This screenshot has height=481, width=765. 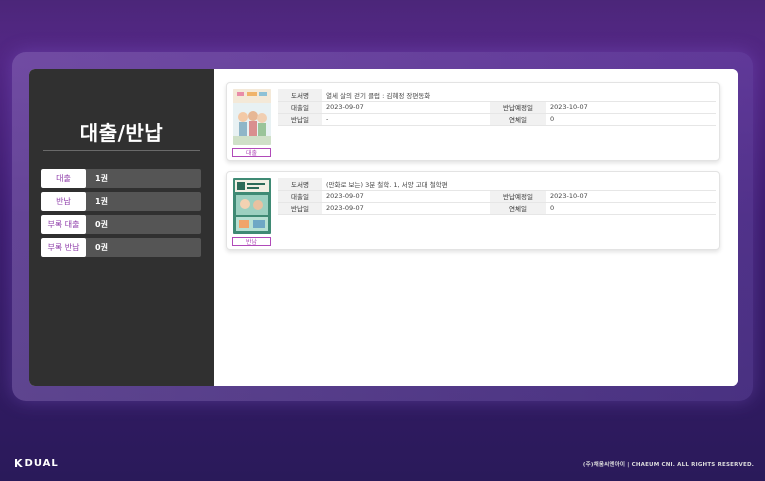 I want to click on return-date: 2023-09-07, so click(x=406, y=208).